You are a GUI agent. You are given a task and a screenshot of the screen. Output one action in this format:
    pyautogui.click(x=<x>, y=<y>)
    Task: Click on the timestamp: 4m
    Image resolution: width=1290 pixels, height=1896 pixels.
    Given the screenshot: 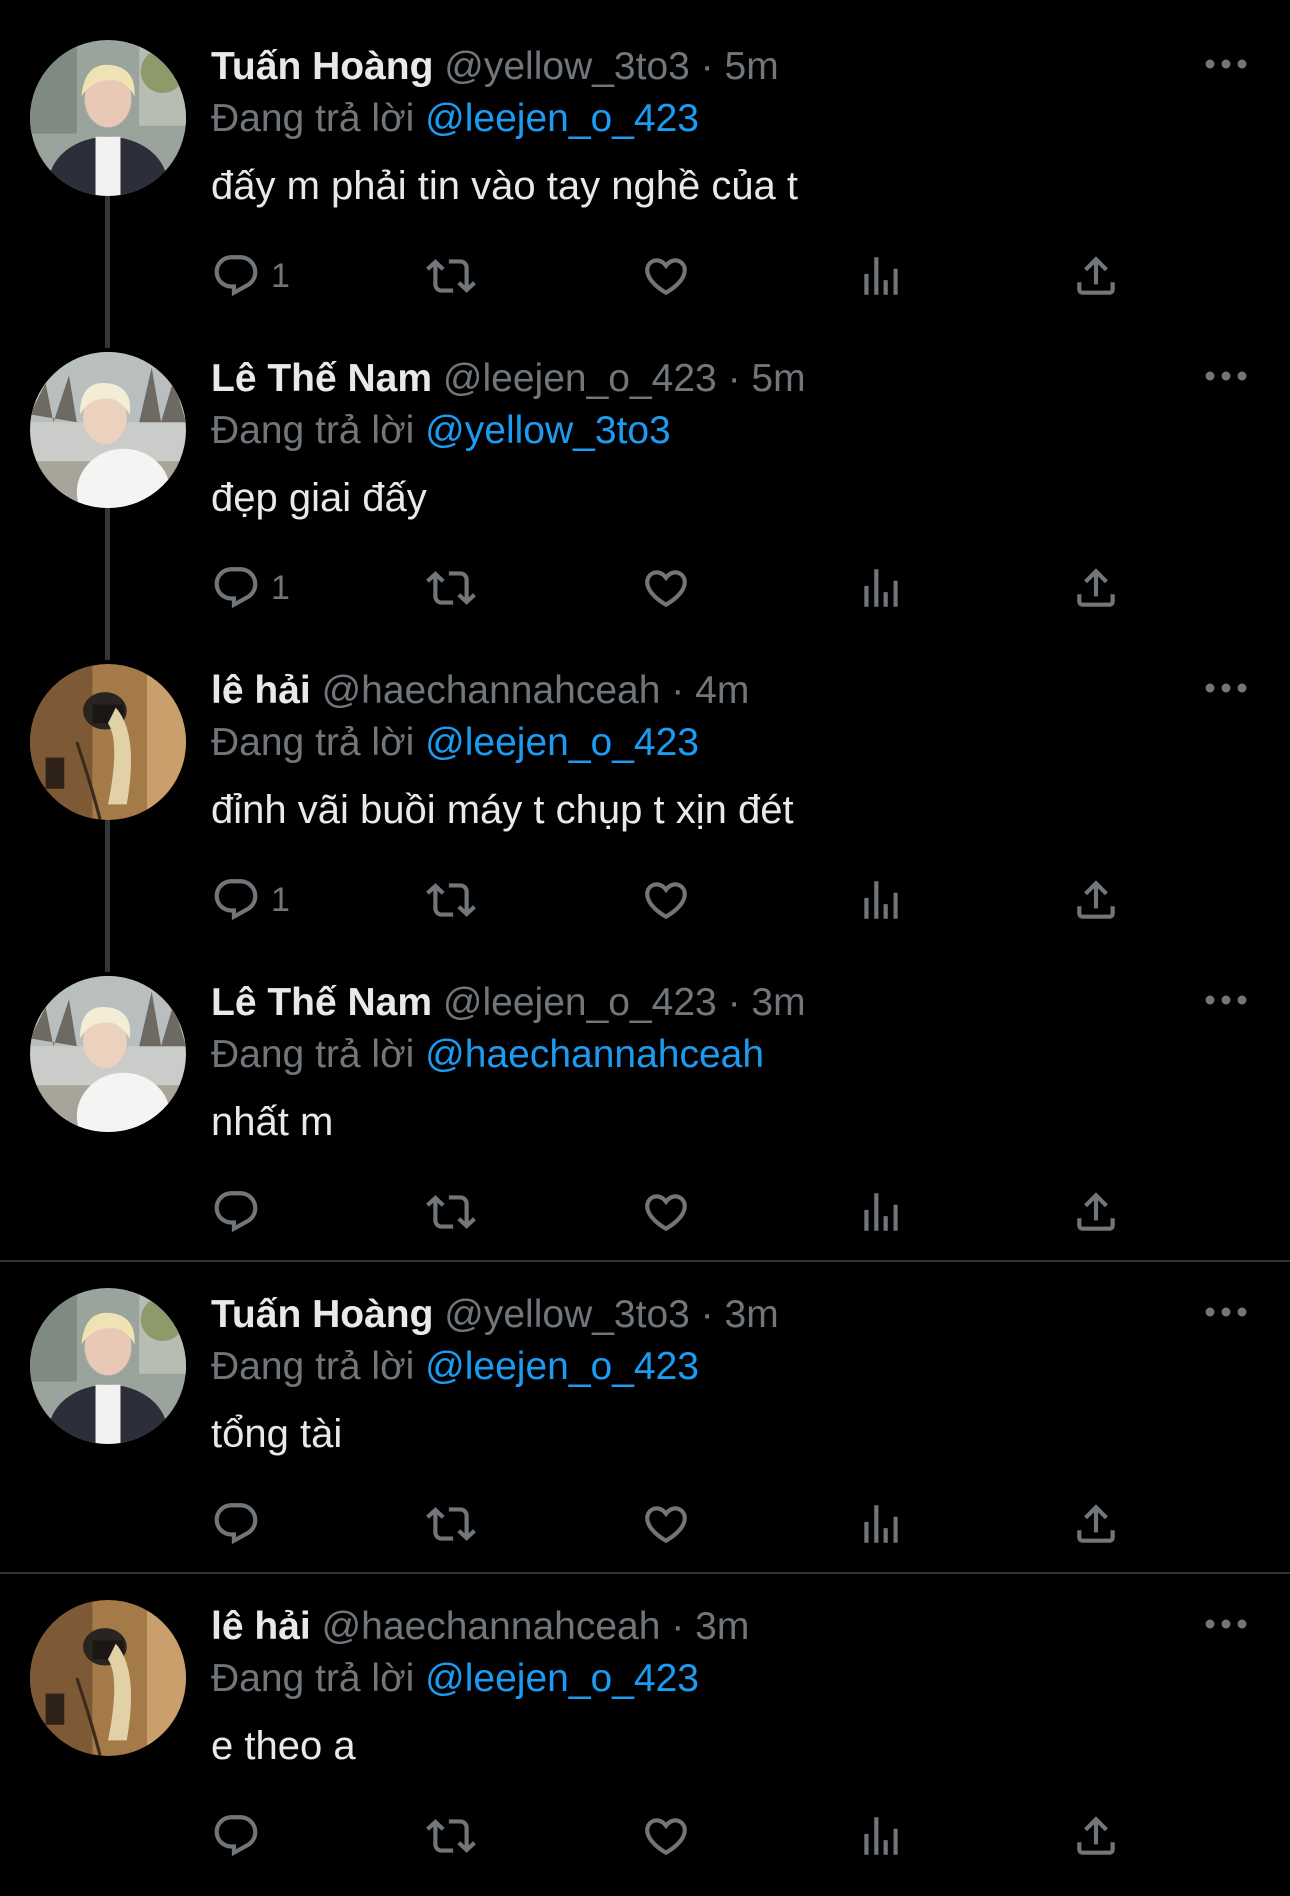 What is the action you would take?
    pyautogui.click(x=722, y=690)
    